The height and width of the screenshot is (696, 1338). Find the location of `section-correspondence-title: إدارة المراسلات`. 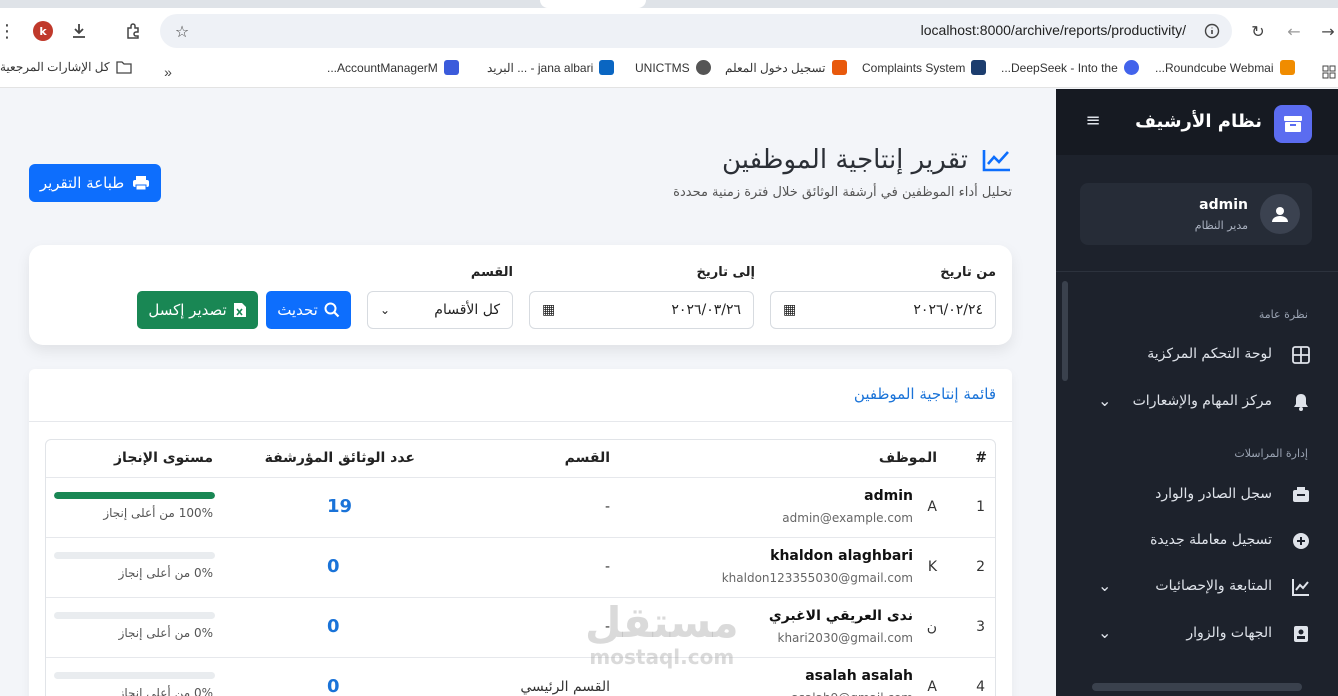

section-correspondence-title: إدارة المراسلات is located at coordinates (1271, 453).